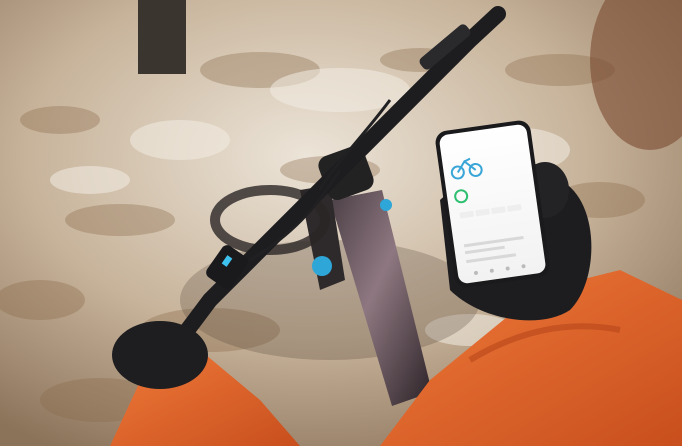  I want to click on stem-blue-accent, so click(386, 205).